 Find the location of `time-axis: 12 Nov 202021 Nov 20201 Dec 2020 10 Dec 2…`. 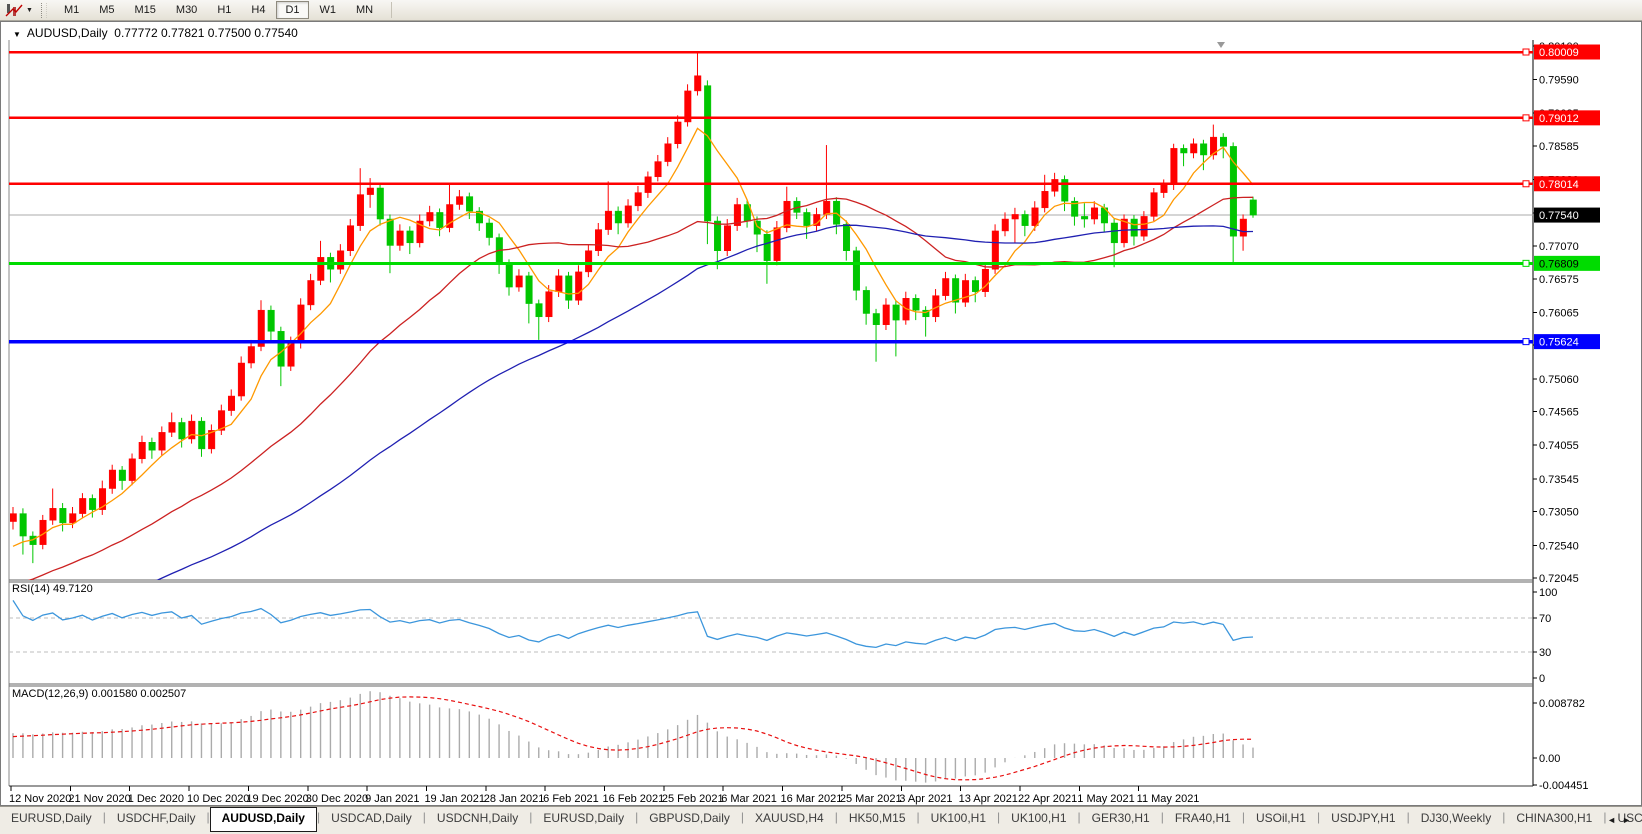

time-axis: 12 Nov 202021 Nov 20201 Dec 2020 10 Dec 2… is located at coordinates (604, 795).